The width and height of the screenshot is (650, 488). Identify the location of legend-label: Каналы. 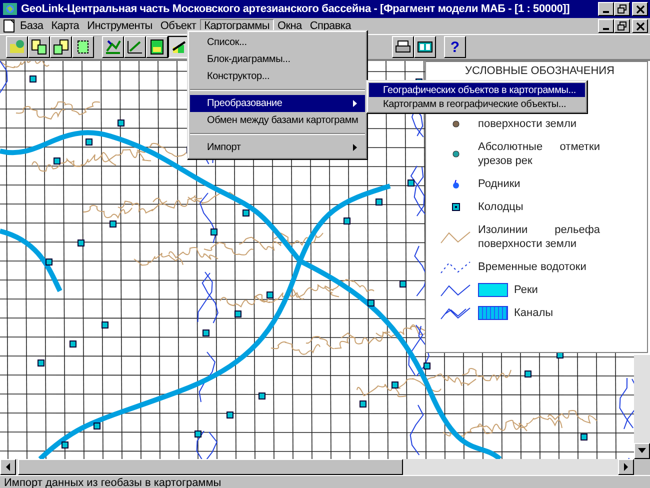
(534, 313).